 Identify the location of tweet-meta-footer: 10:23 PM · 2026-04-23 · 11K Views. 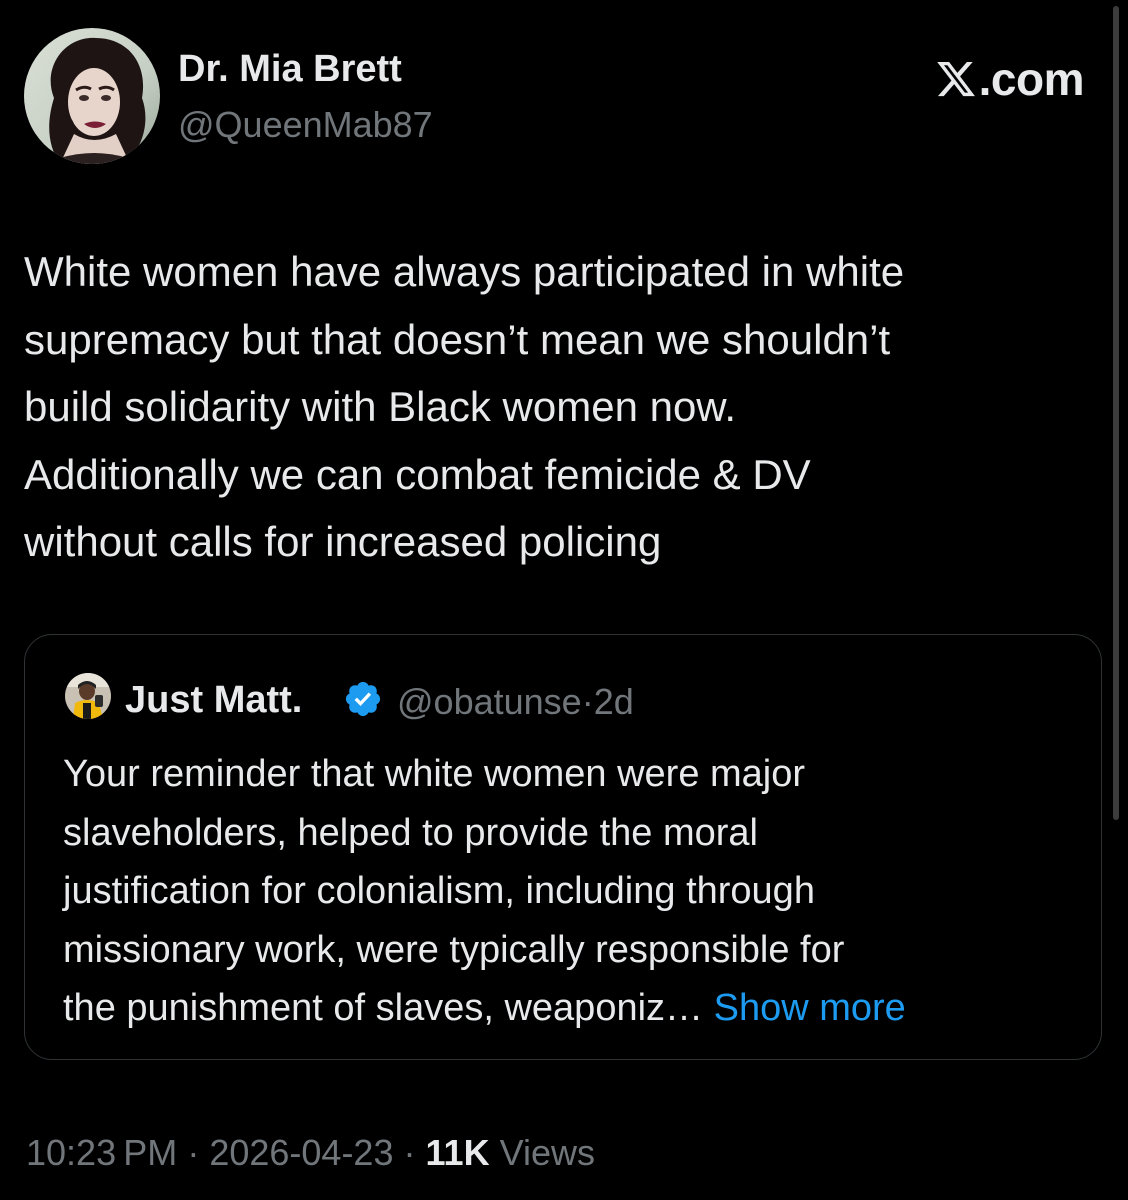
(310, 1153).